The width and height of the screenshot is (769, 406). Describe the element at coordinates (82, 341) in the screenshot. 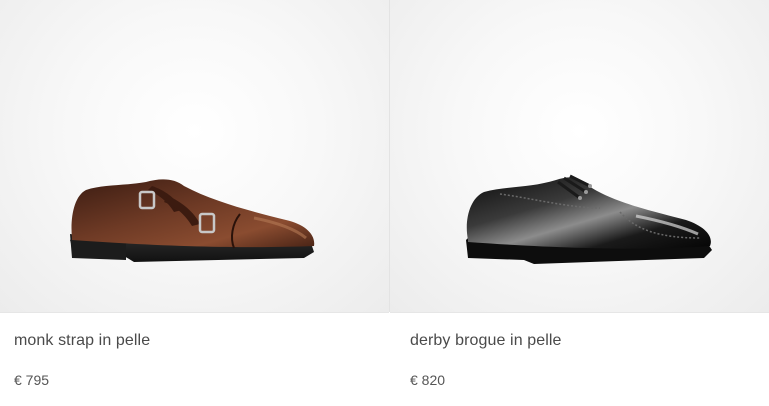

I see `product-name: monk strap in pelle` at that location.